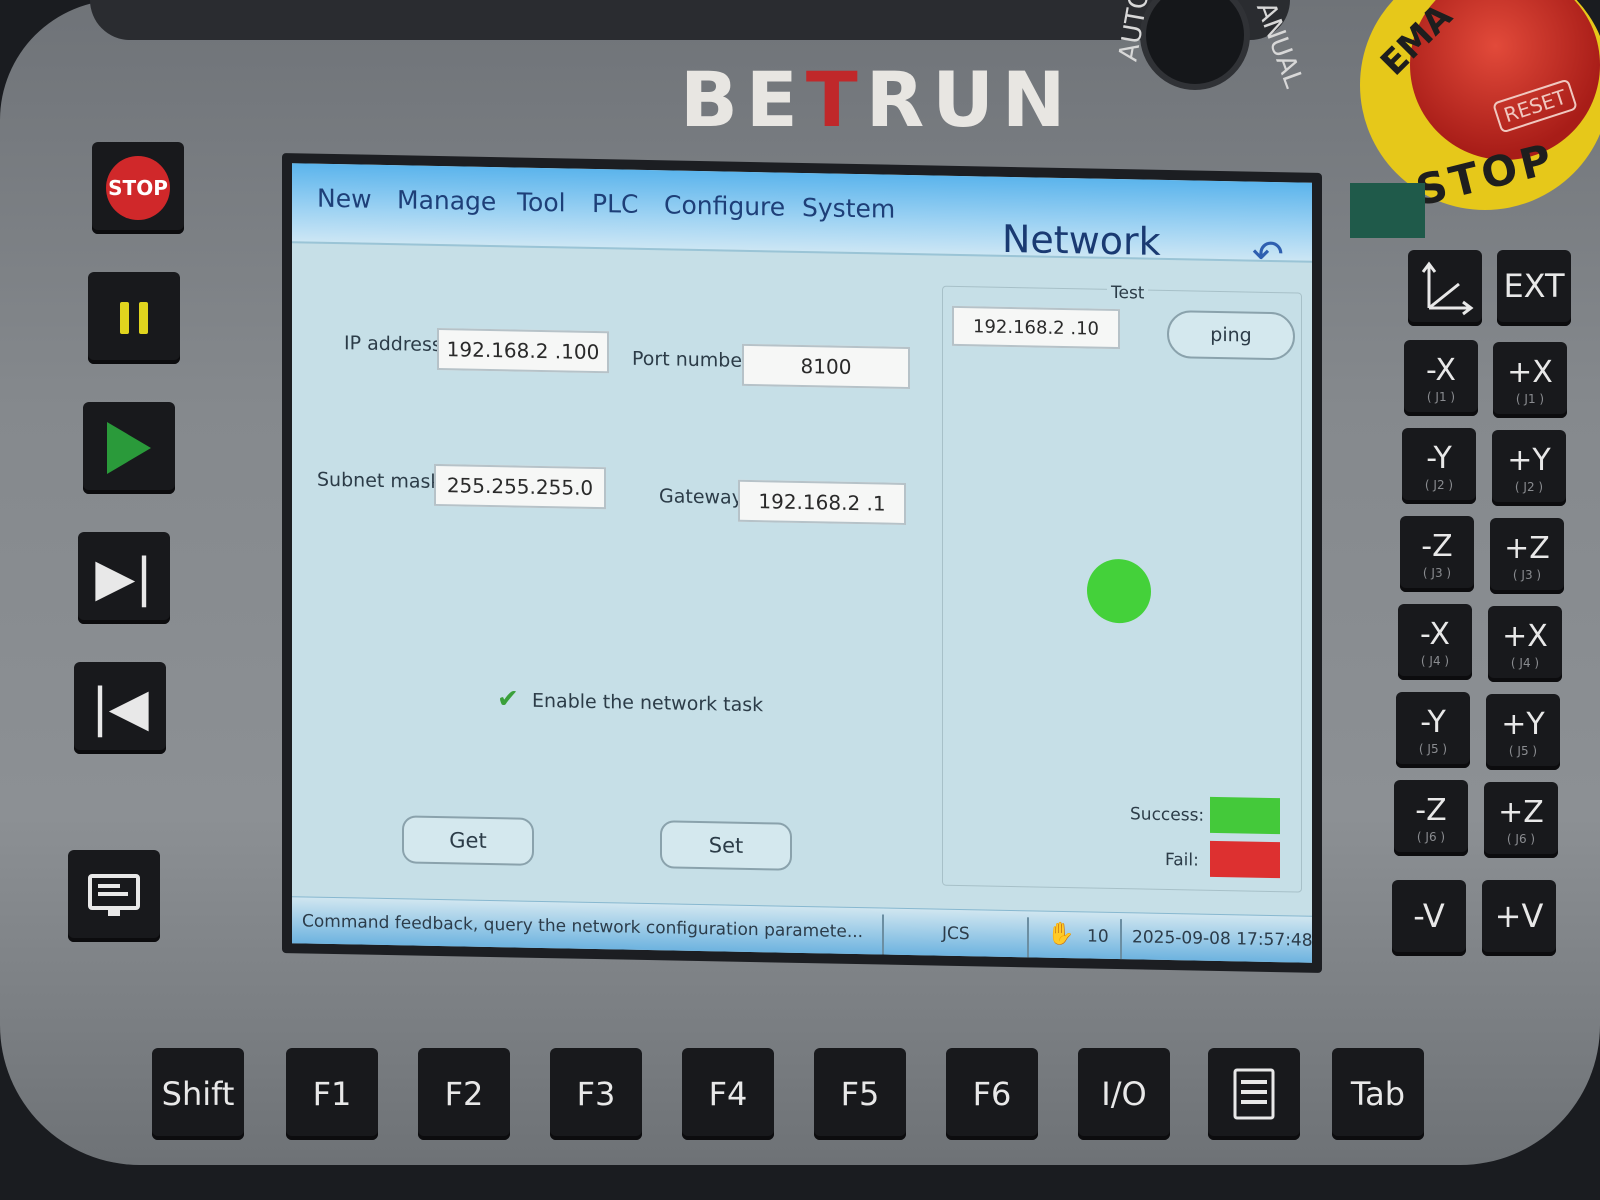  Describe the element at coordinates (1525, 644) in the screenshot. I see `jog-plus-rx-j4-key: +X( J4 )` at that location.